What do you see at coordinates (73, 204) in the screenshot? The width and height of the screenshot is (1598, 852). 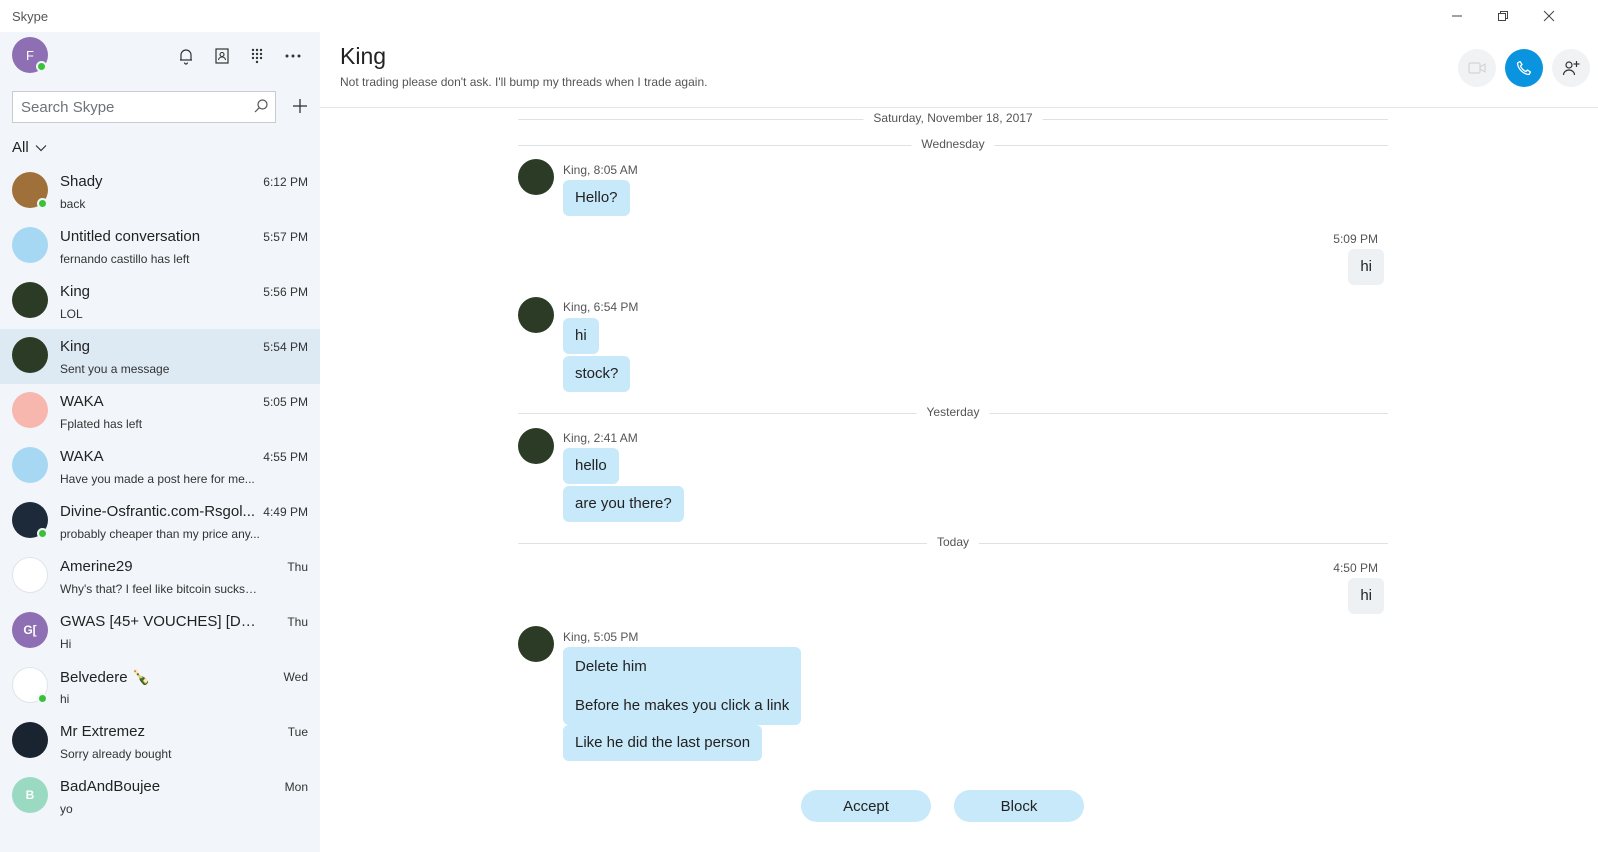 I see `conversation-preview: back` at bounding box center [73, 204].